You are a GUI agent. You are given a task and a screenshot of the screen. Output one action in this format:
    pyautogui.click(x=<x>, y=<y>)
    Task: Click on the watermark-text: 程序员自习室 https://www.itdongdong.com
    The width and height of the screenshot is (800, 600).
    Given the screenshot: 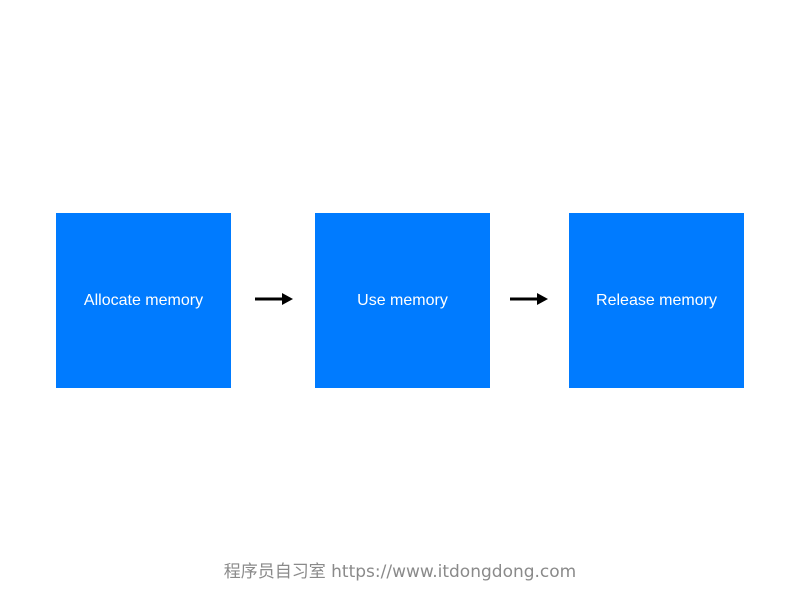 What is the action you would take?
    pyautogui.click(x=400, y=572)
    